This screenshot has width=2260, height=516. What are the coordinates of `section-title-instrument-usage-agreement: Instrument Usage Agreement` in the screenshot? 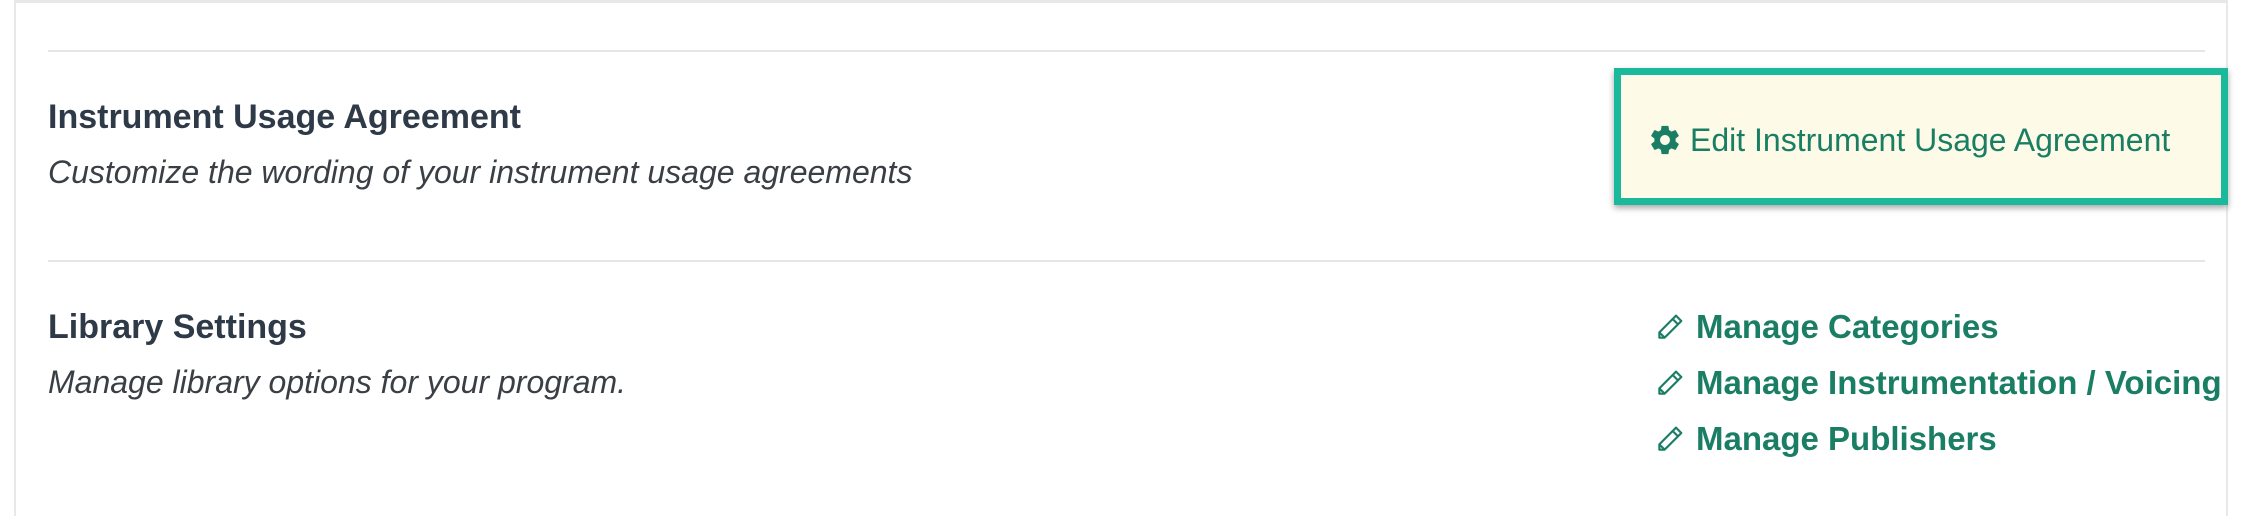 It's located at (284, 117).